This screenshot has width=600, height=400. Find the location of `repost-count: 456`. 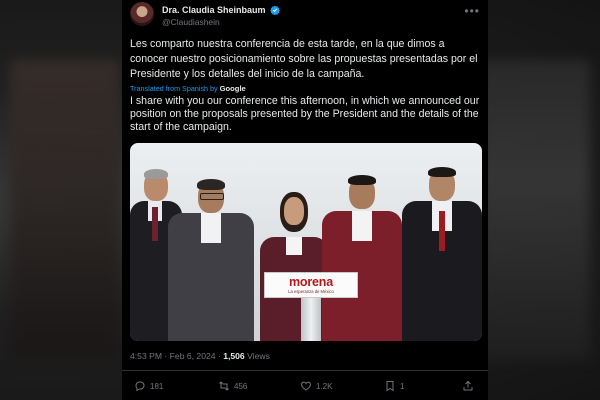

repost-count: 456 is located at coordinates (241, 386).